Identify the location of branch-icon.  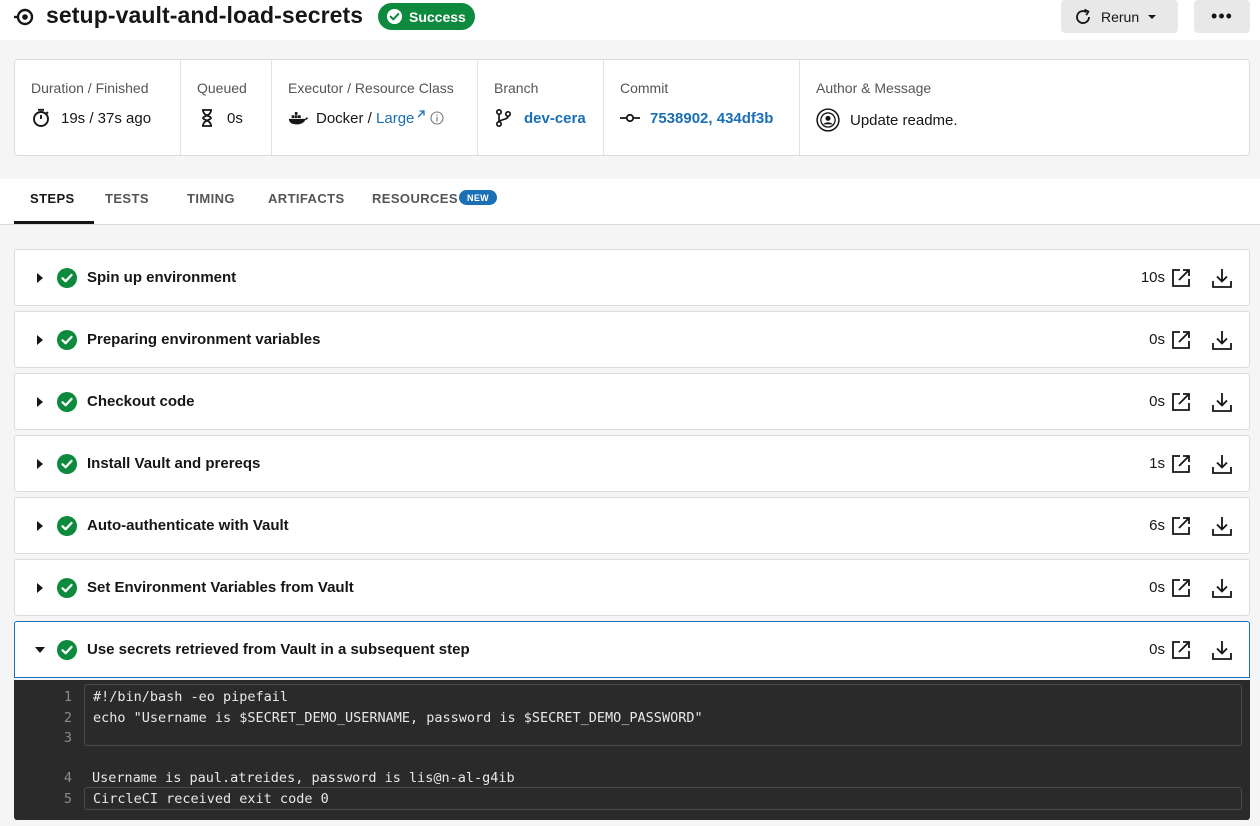
(504, 118).